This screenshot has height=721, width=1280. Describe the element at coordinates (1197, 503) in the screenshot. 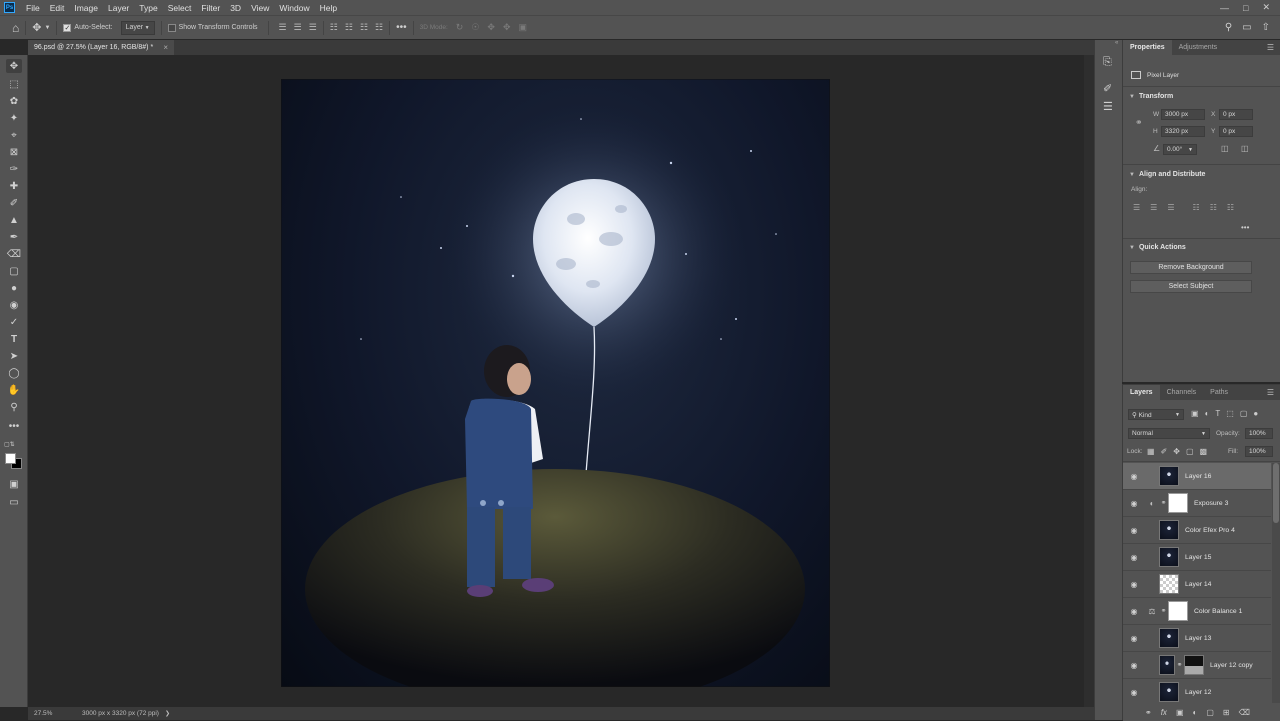

I see `layer-row: ◉ ◐ ⚭ Exposure 3` at that location.